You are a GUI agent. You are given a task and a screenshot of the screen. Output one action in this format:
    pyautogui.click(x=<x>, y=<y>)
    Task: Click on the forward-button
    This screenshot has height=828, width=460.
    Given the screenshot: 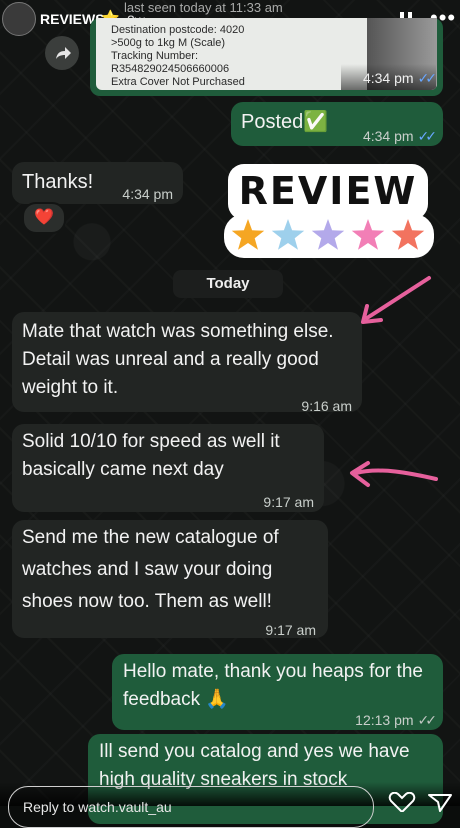 What is the action you would take?
    pyautogui.click(x=62, y=53)
    